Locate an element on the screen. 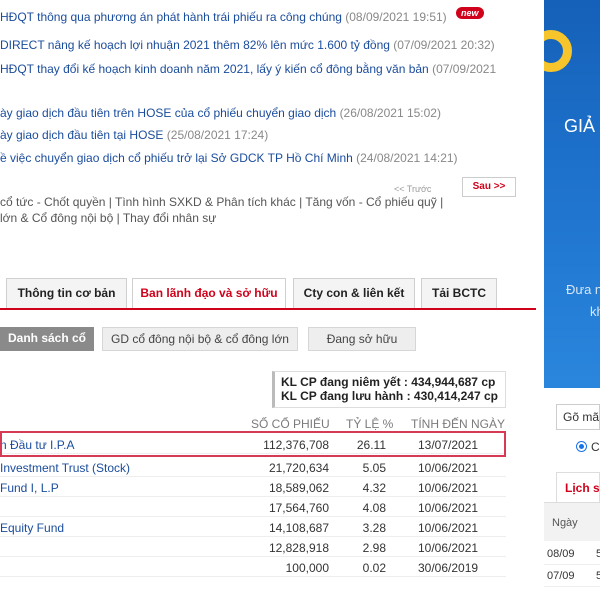 Image resolution: width=600 pixels, height=600 pixels. table-row: 100,000 0.02 30/06/2019 is located at coordinates (253, 567).